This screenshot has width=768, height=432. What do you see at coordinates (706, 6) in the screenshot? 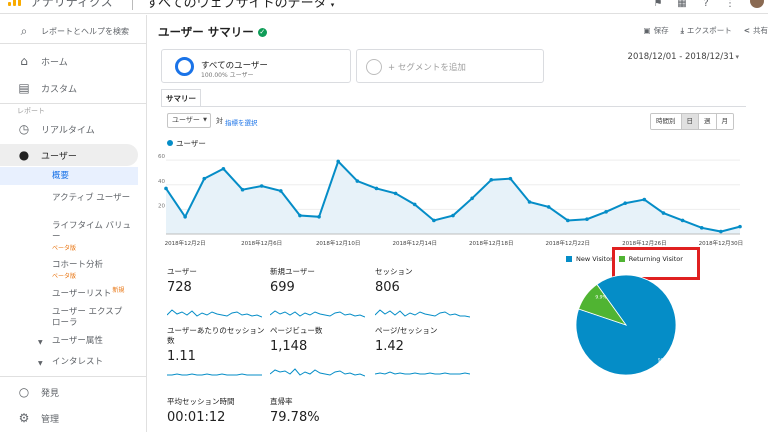
I see `help-icon: ?` at bounding box center [706, 6].